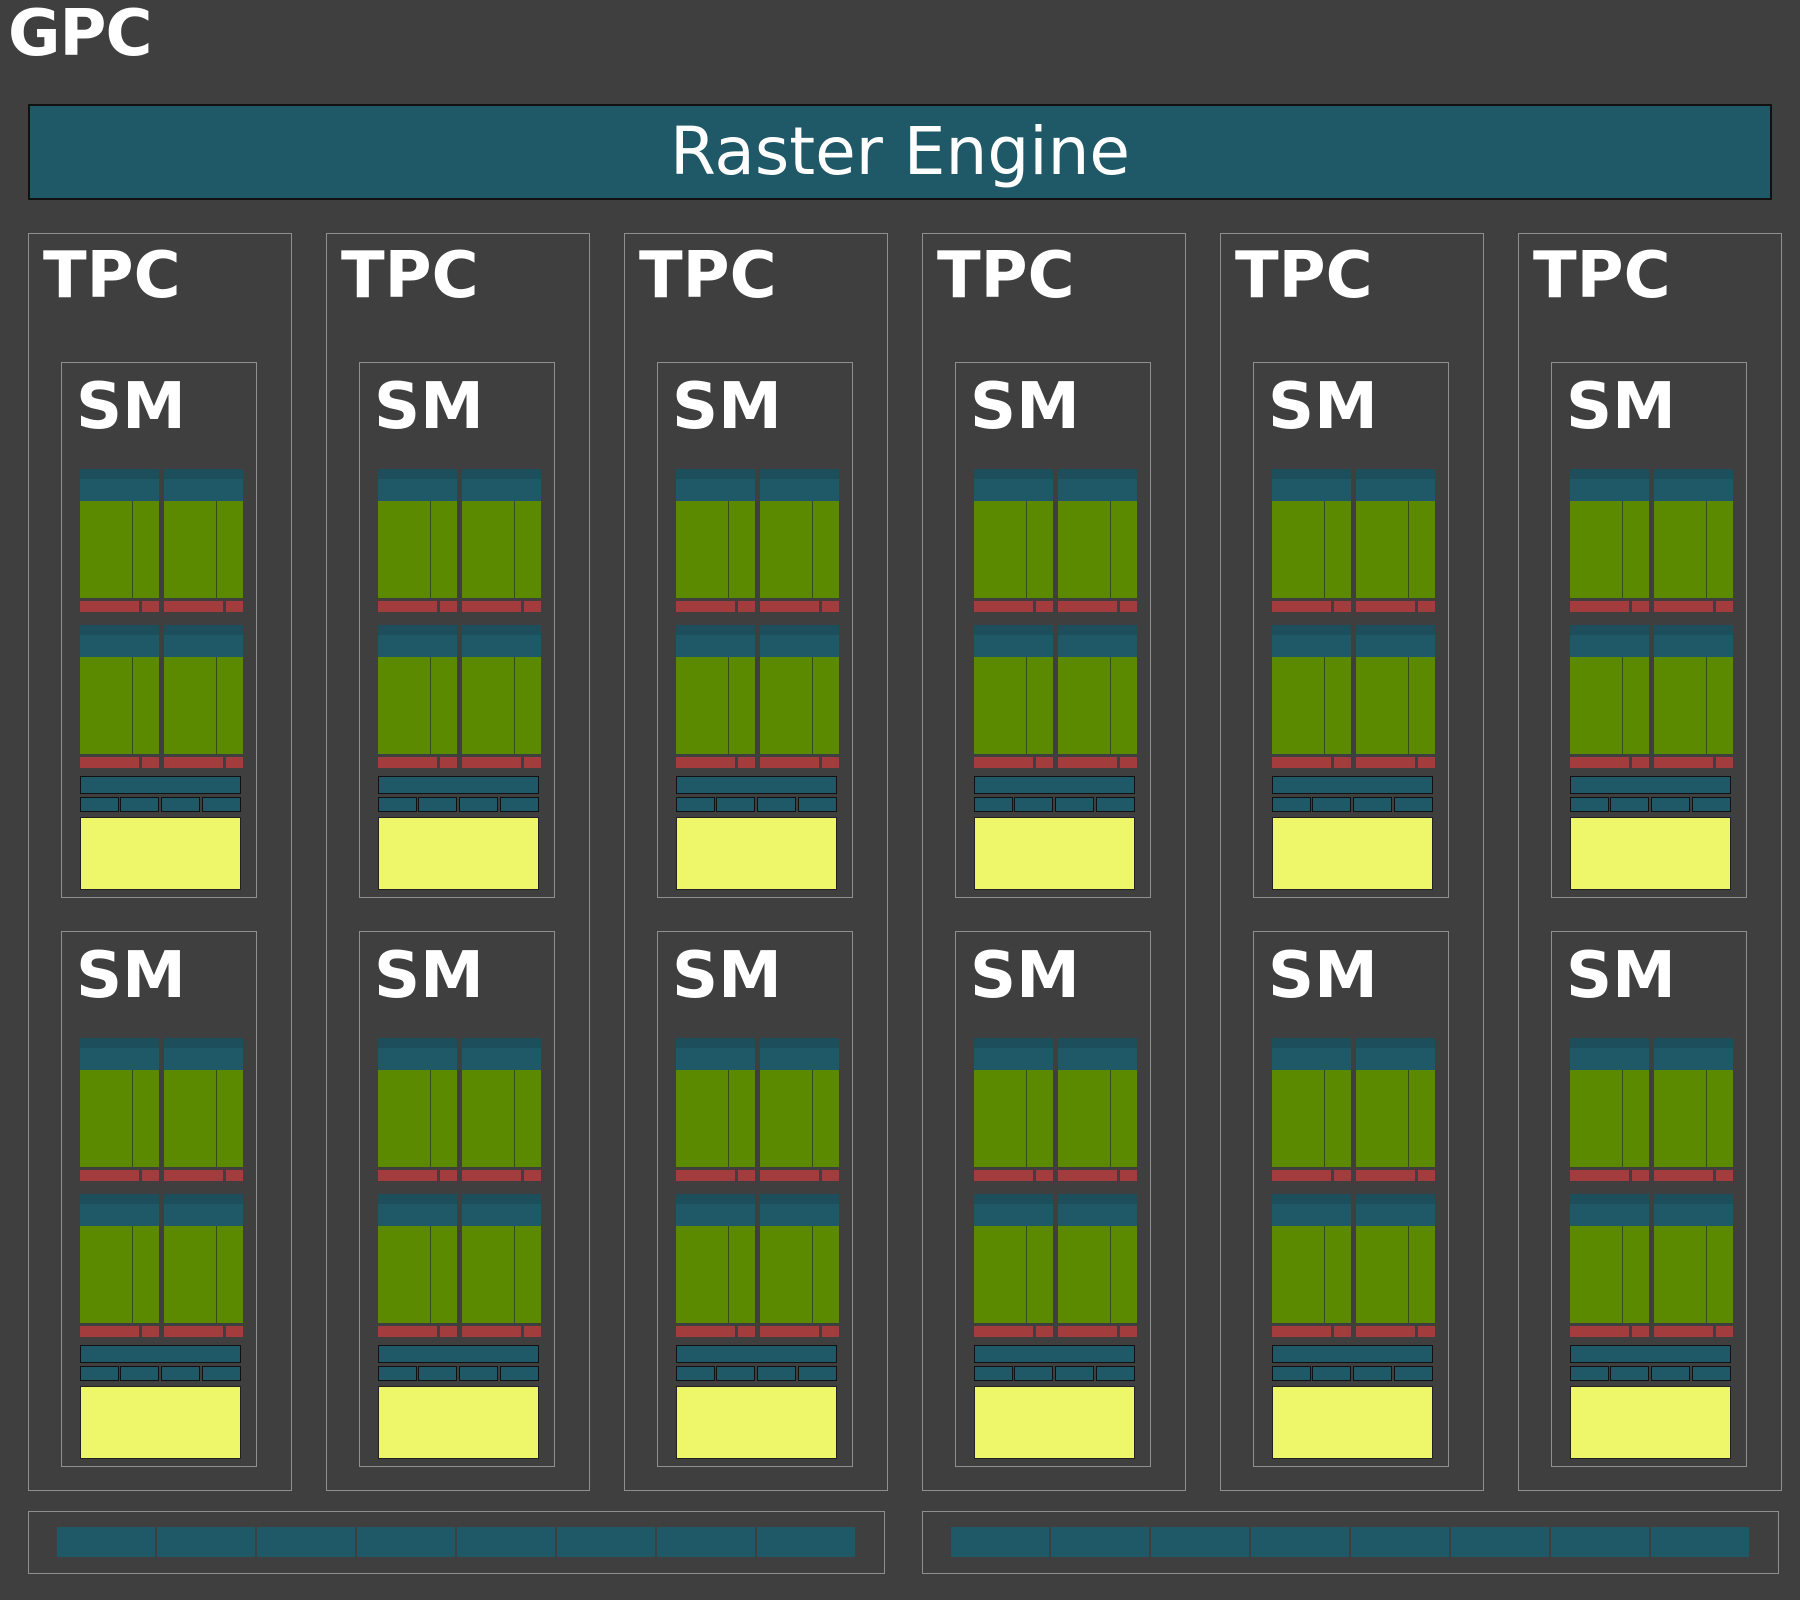  Describe the element at coordinates (1054, 862) in the screenshot. I see `tpc-block: TPC SM SM` at that location.